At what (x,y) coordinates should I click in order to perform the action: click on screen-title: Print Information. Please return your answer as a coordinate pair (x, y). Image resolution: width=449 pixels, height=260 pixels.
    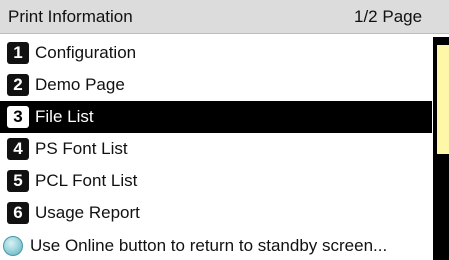
    Looking at the image, I should click on (70, 16).